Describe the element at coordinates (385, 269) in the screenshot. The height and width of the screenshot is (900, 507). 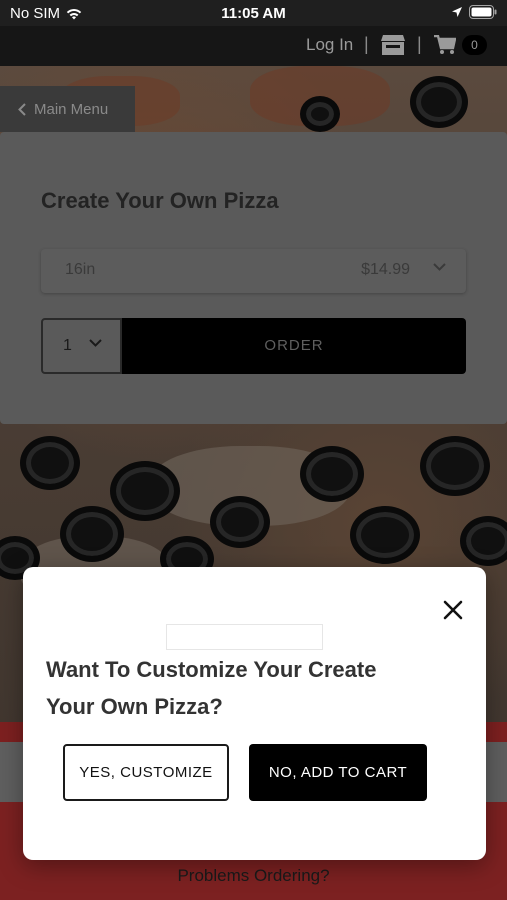
I see `size-price: $14.99` at that location.